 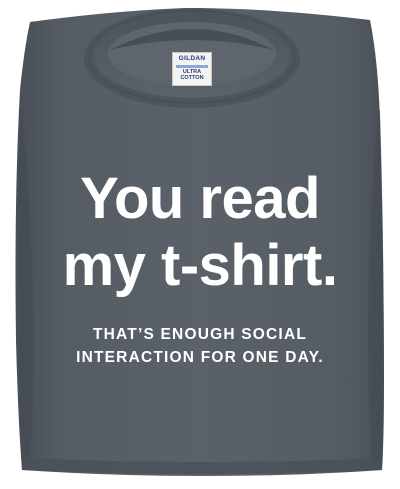 I want to click on shirt-headline-line2: my t-shirt., so click(x=200, y=265).